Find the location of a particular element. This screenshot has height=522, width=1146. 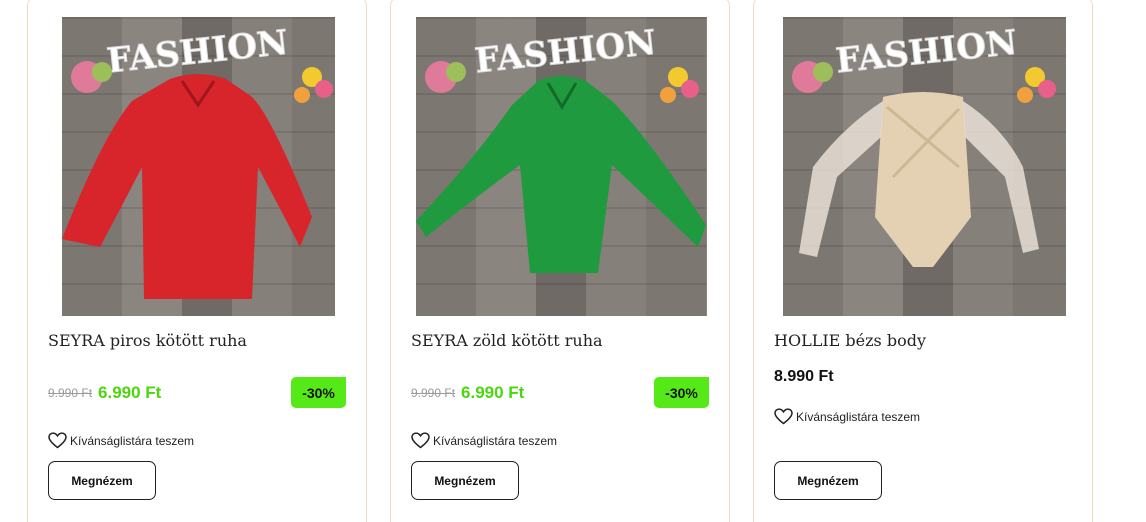

product-name: SEYRA piros kötött ruha is located at coordinates (147, 340).